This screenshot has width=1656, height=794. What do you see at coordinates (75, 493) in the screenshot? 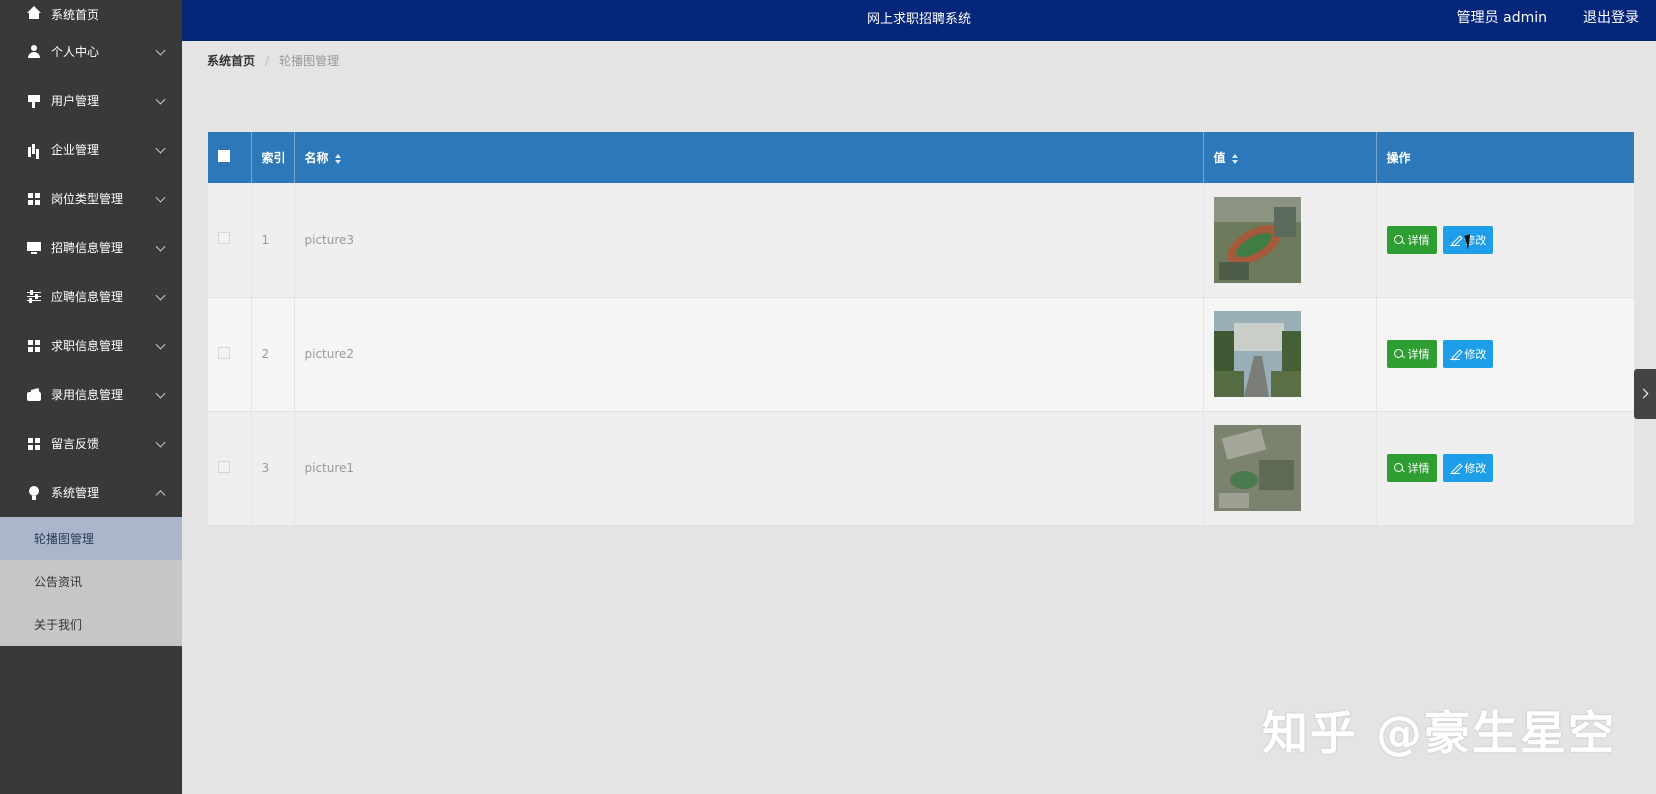
I see `sidebar-item-label: 系统管理` at bounding box center [75, 493].